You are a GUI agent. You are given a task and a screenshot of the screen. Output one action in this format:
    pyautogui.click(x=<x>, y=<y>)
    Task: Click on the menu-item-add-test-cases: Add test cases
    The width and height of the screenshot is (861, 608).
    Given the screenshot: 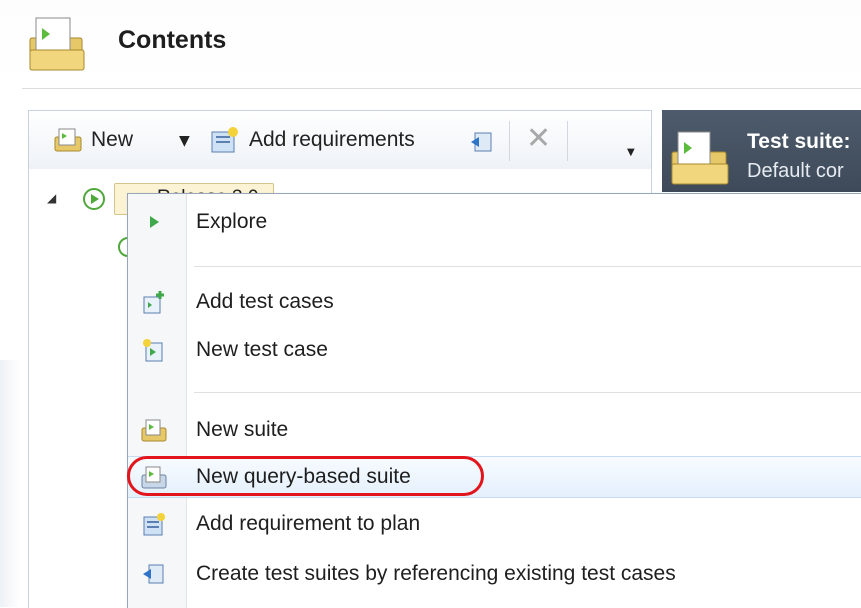 What is the action you would take?
    pyautogui.click(x=494, y=302)
    